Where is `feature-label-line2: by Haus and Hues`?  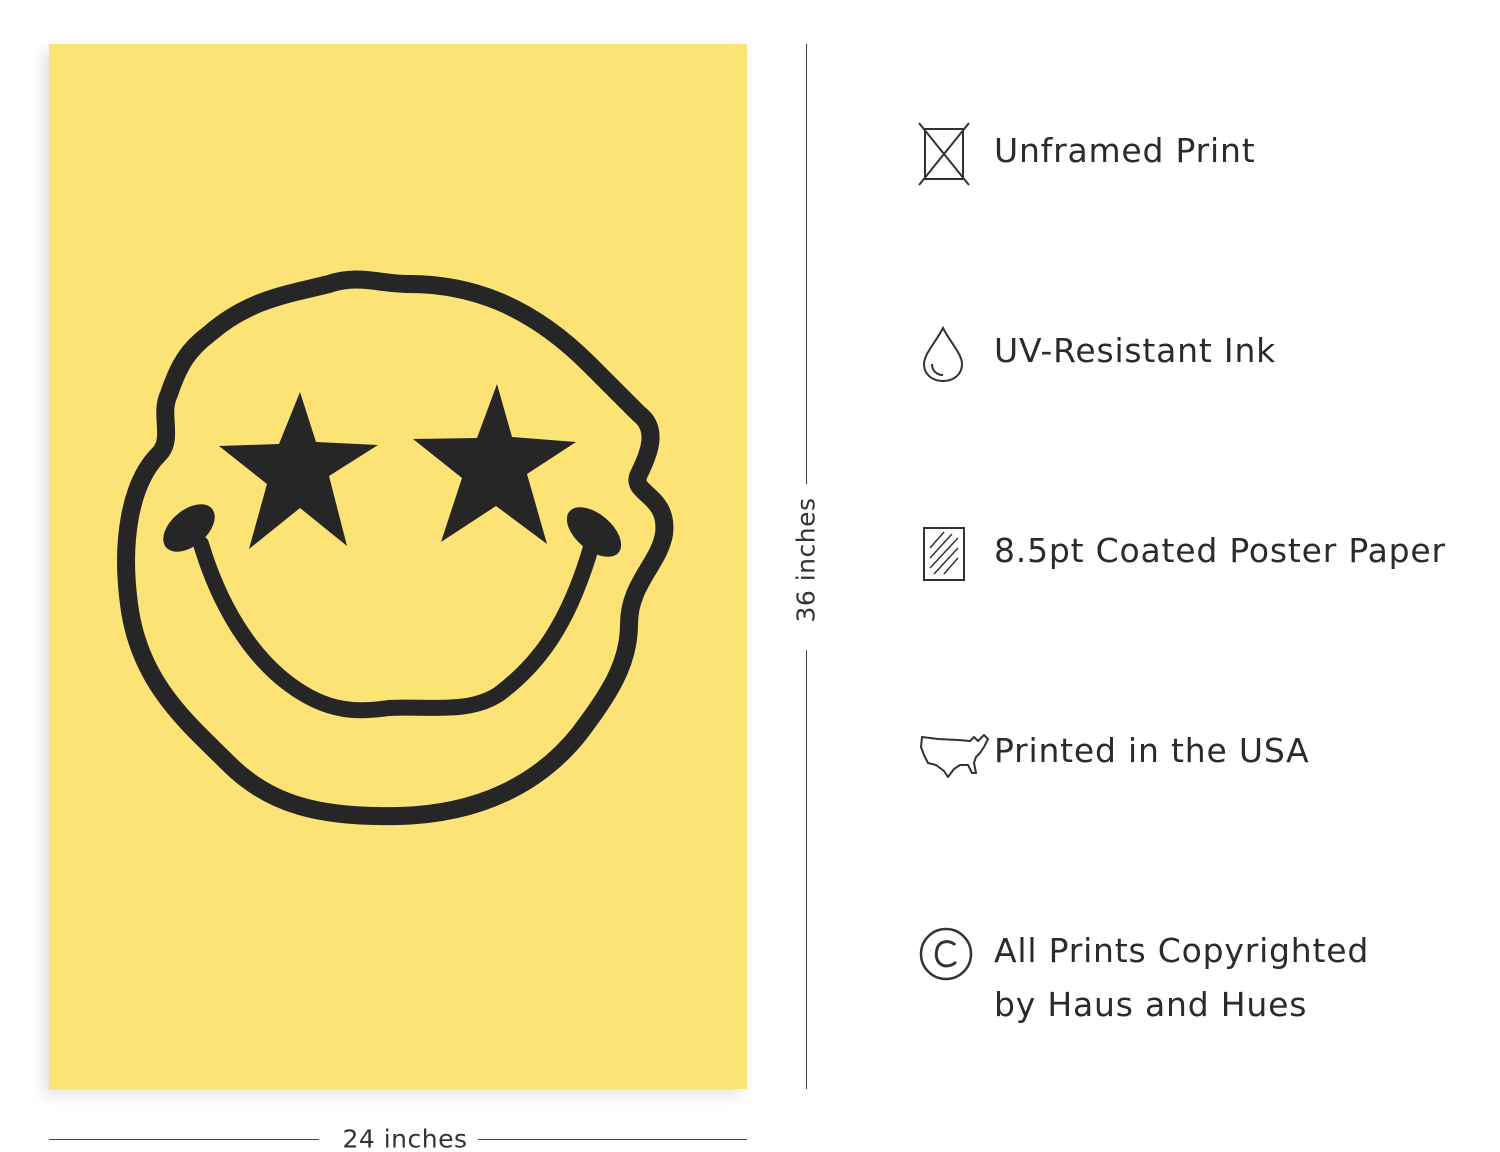 feature-label-line2: by Haus and Hues is located at coordinates (1151, 1004).